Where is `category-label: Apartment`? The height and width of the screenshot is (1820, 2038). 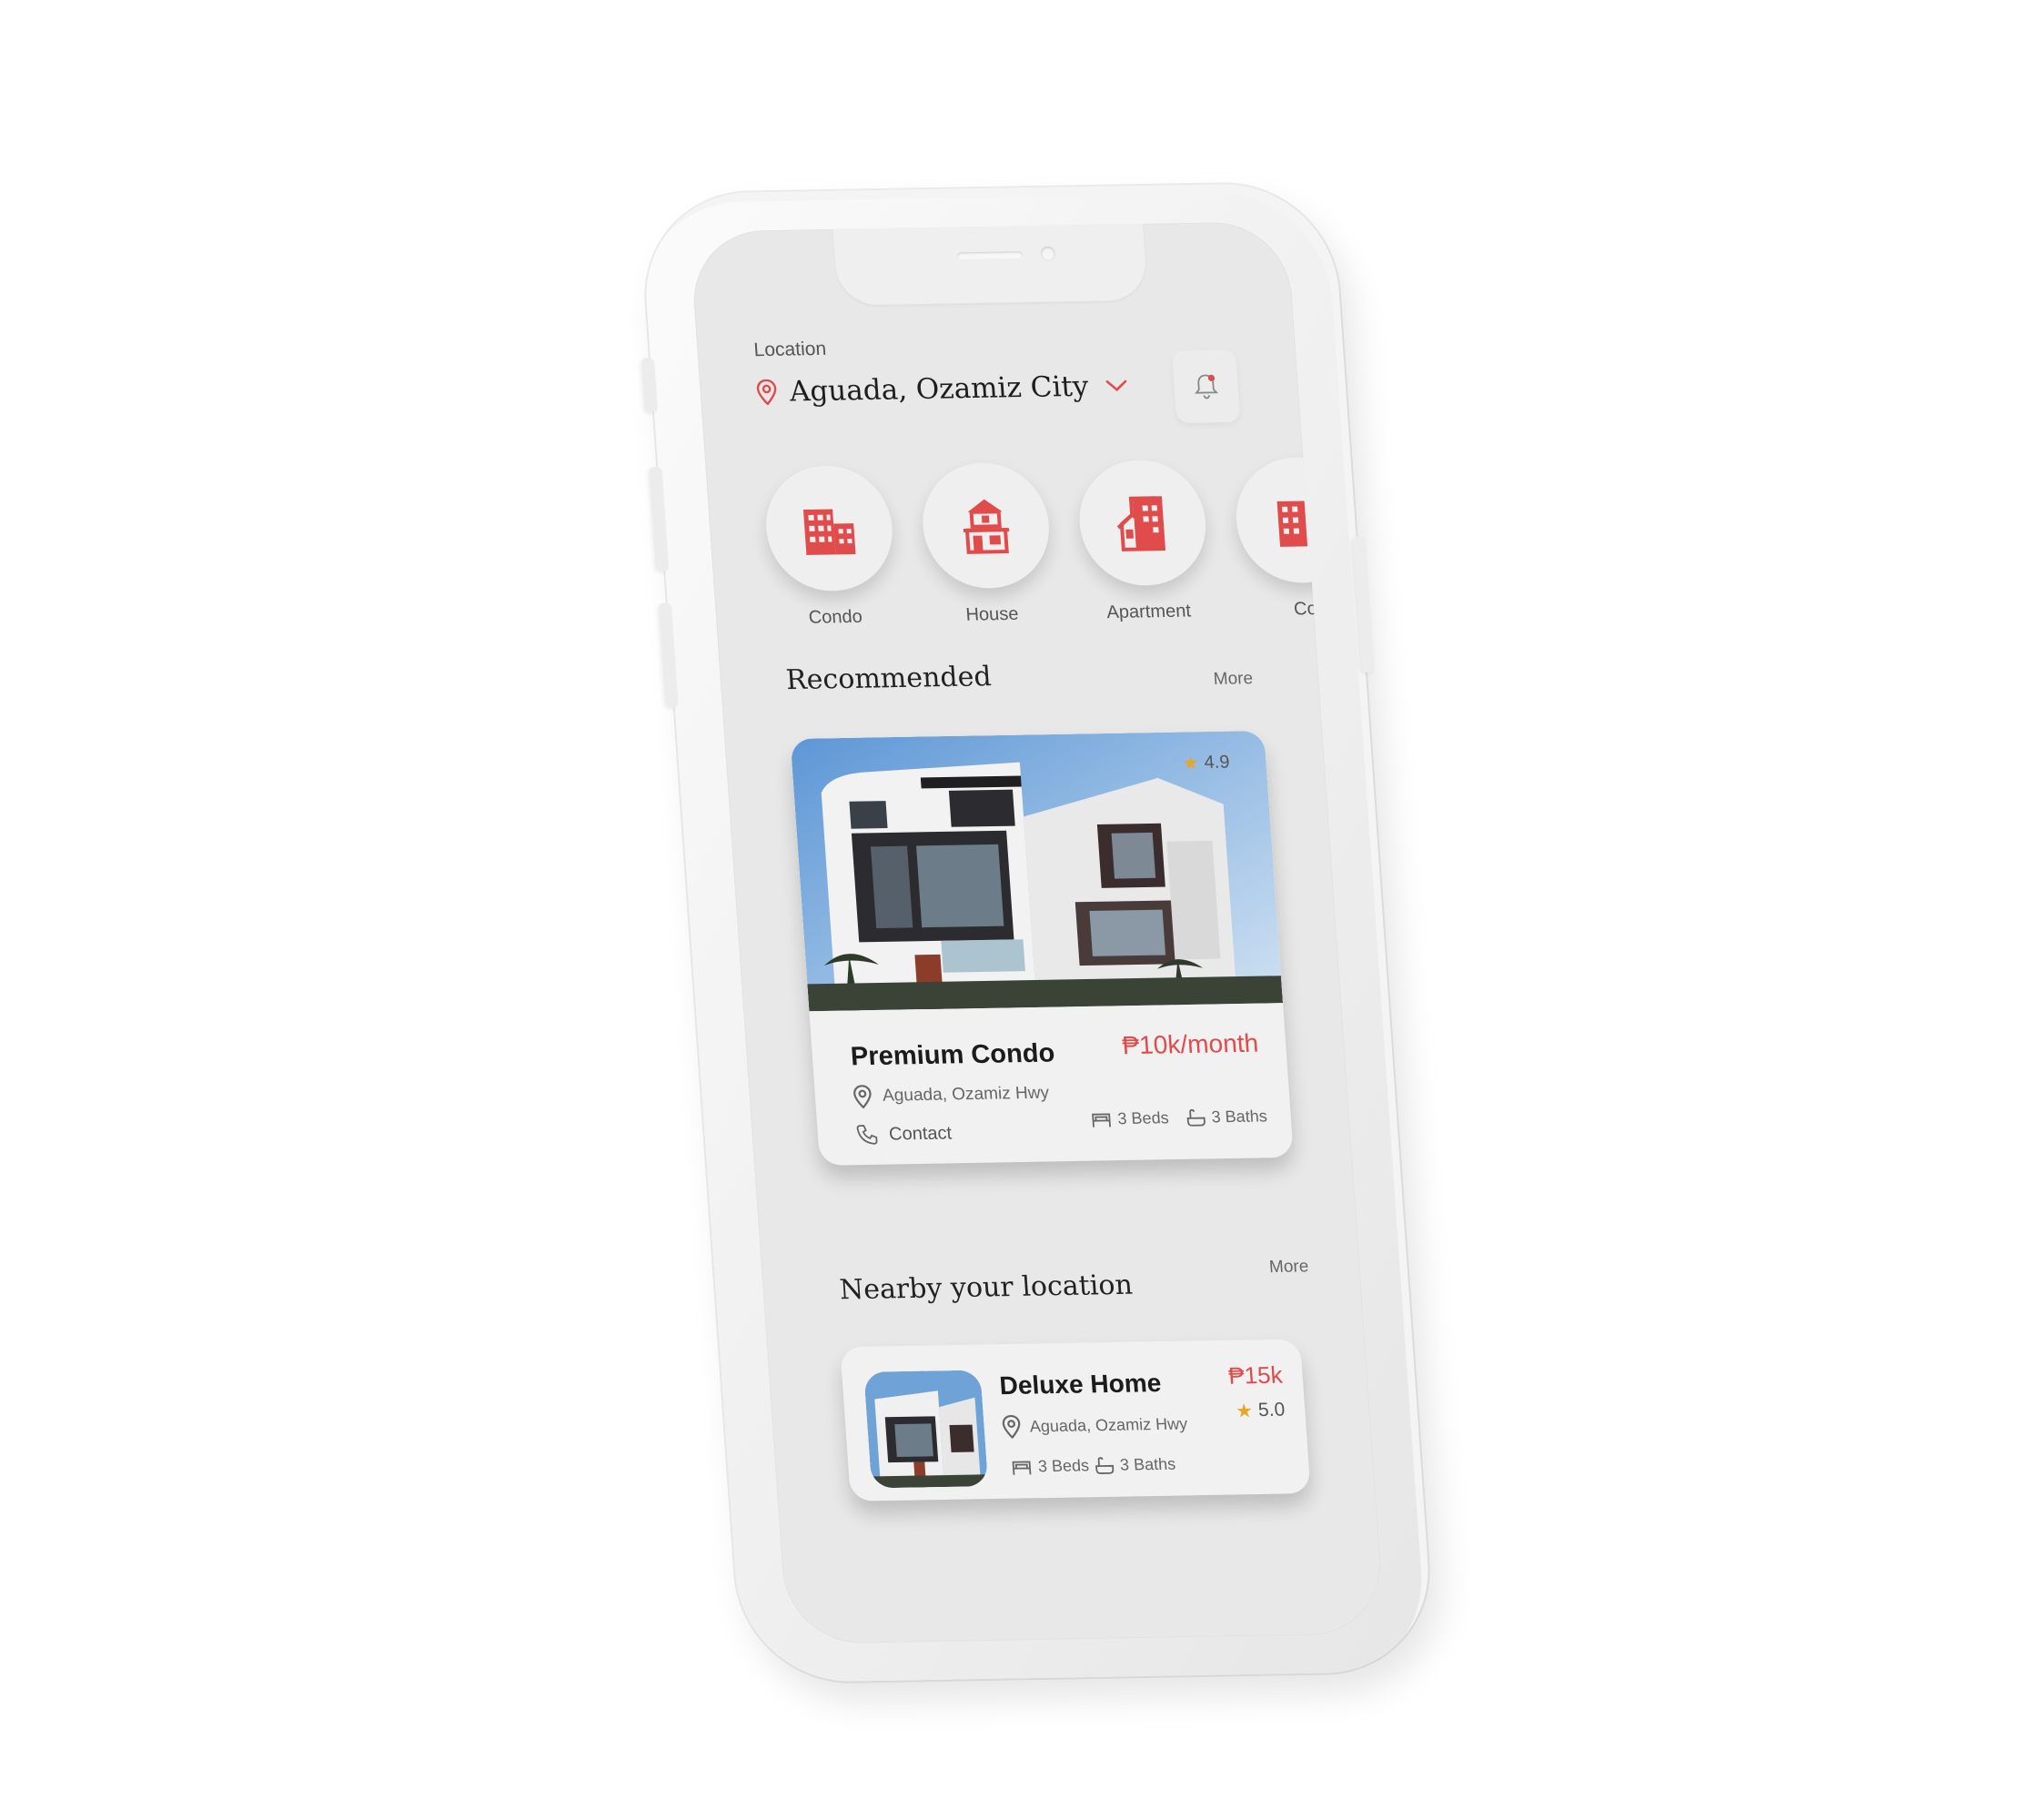
category-label: Apartment is located at coordinates (1148, 612).